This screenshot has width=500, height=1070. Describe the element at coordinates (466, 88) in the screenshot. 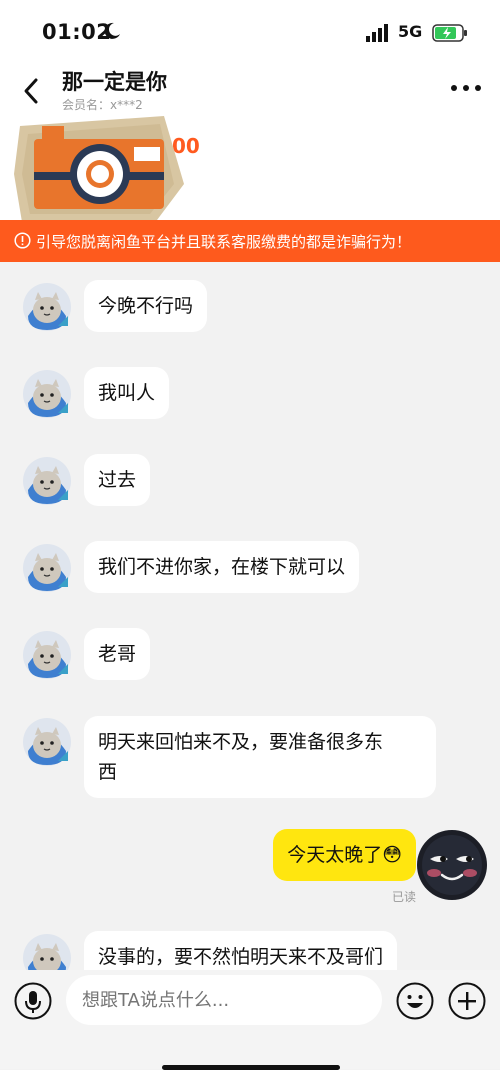

I see `more-options-icon` at that location.